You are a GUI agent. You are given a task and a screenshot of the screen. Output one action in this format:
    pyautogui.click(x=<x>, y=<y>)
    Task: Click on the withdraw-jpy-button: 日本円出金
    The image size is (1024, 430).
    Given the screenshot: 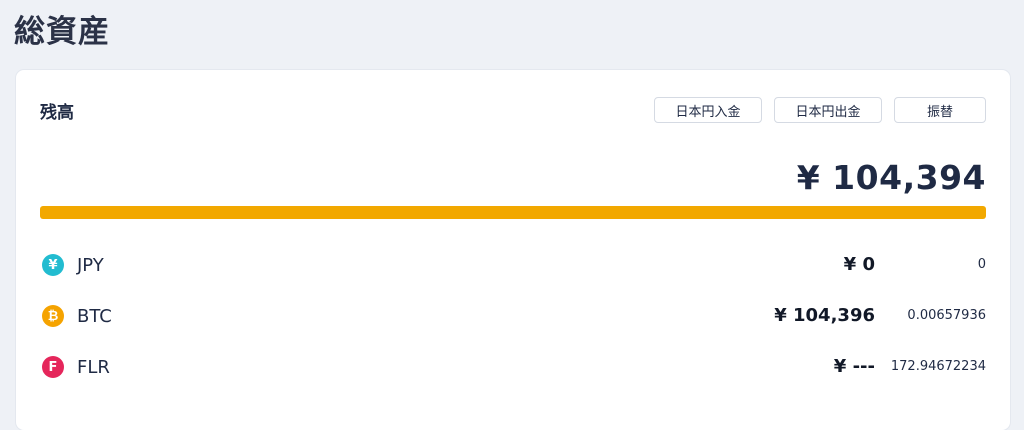 What is the action you would take?
    pyautogui.click(x=828, y=110)
    